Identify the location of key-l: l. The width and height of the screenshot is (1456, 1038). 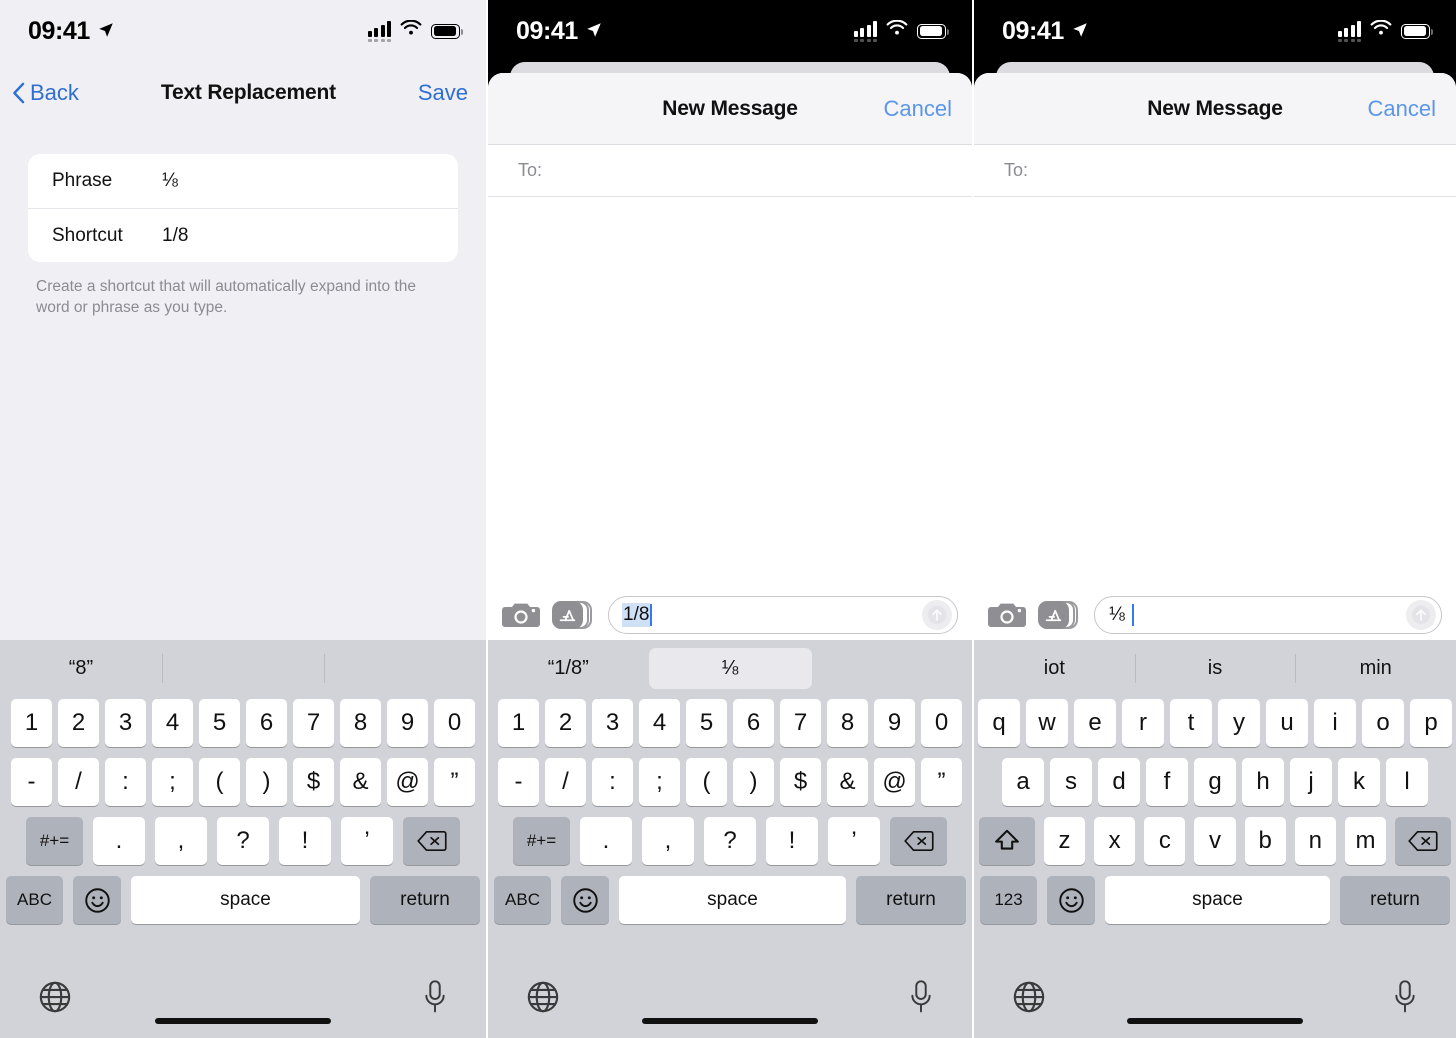
(1407, 782).